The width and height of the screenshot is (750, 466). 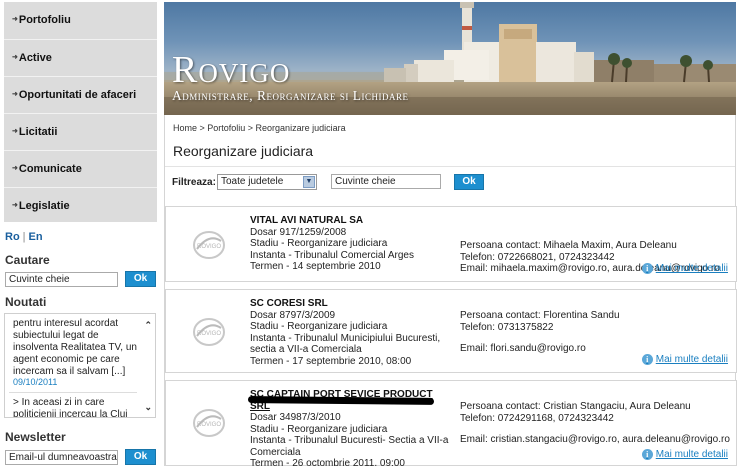 What do you see at coordinates (469, 182) in the screenshot?
I see `filter-ok-button: Ok` at bounding box center [469, 182].